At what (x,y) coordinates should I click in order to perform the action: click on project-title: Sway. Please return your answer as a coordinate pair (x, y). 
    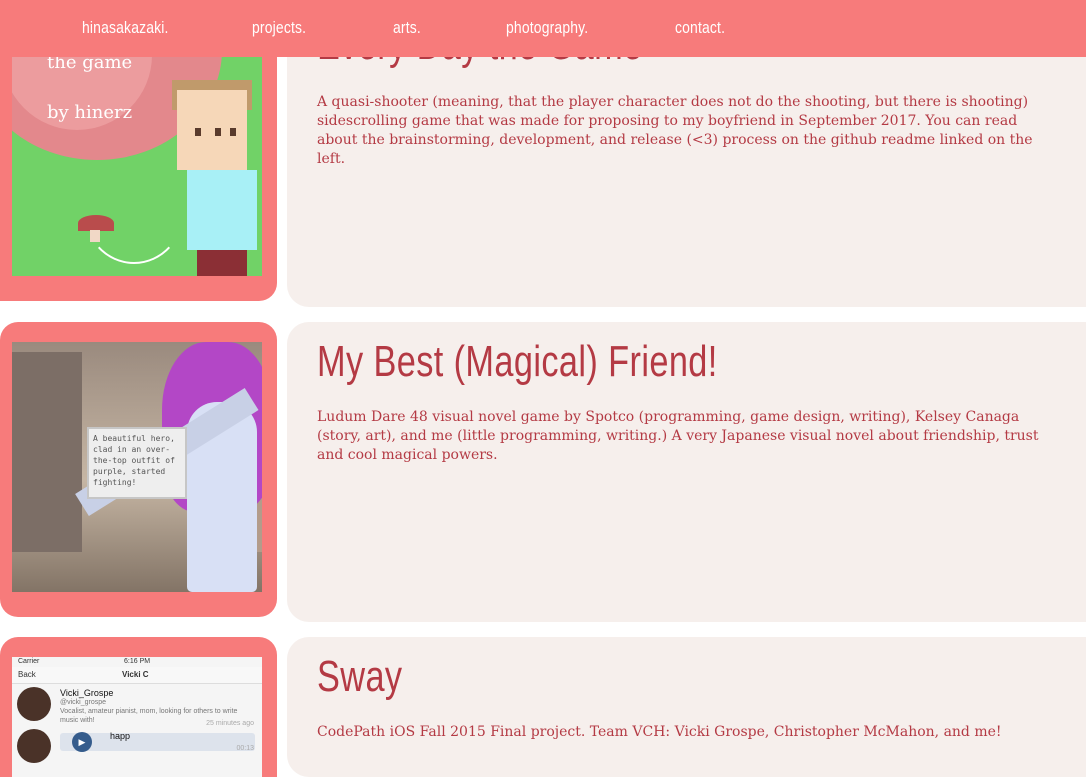
    Looking at the image, I should click on (360, 676).